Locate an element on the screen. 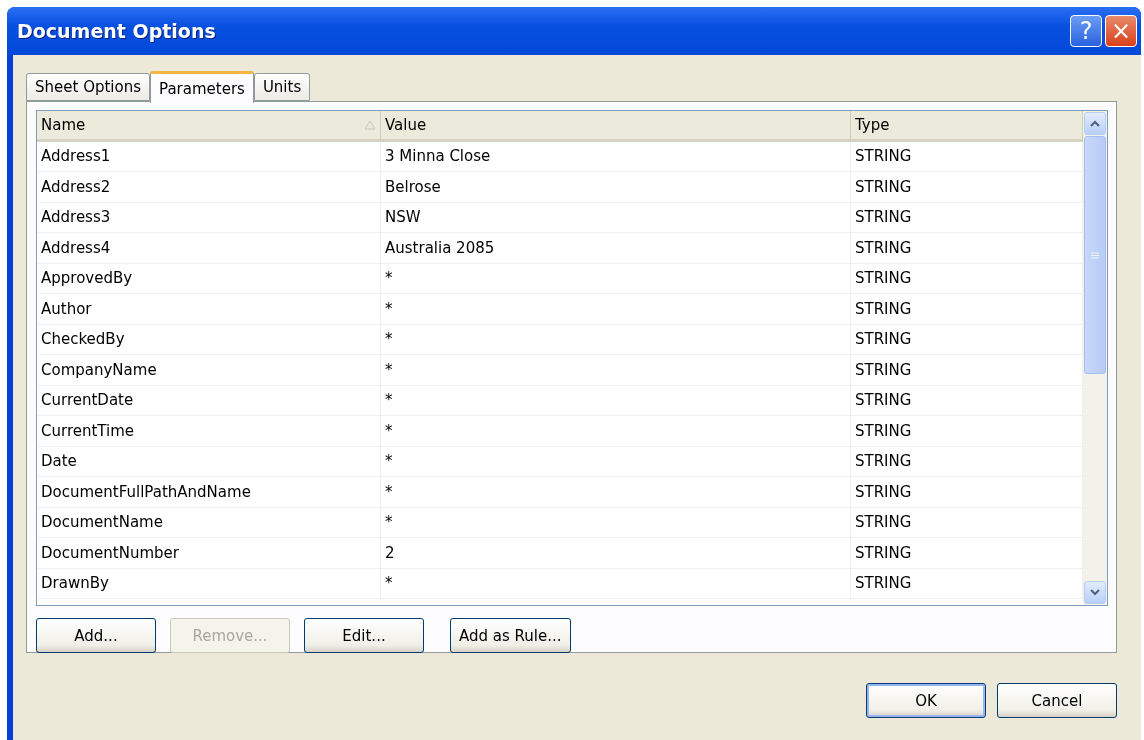 This screenshot has height=740, width=1144. tab: Units is located at coordinates (282, 87).